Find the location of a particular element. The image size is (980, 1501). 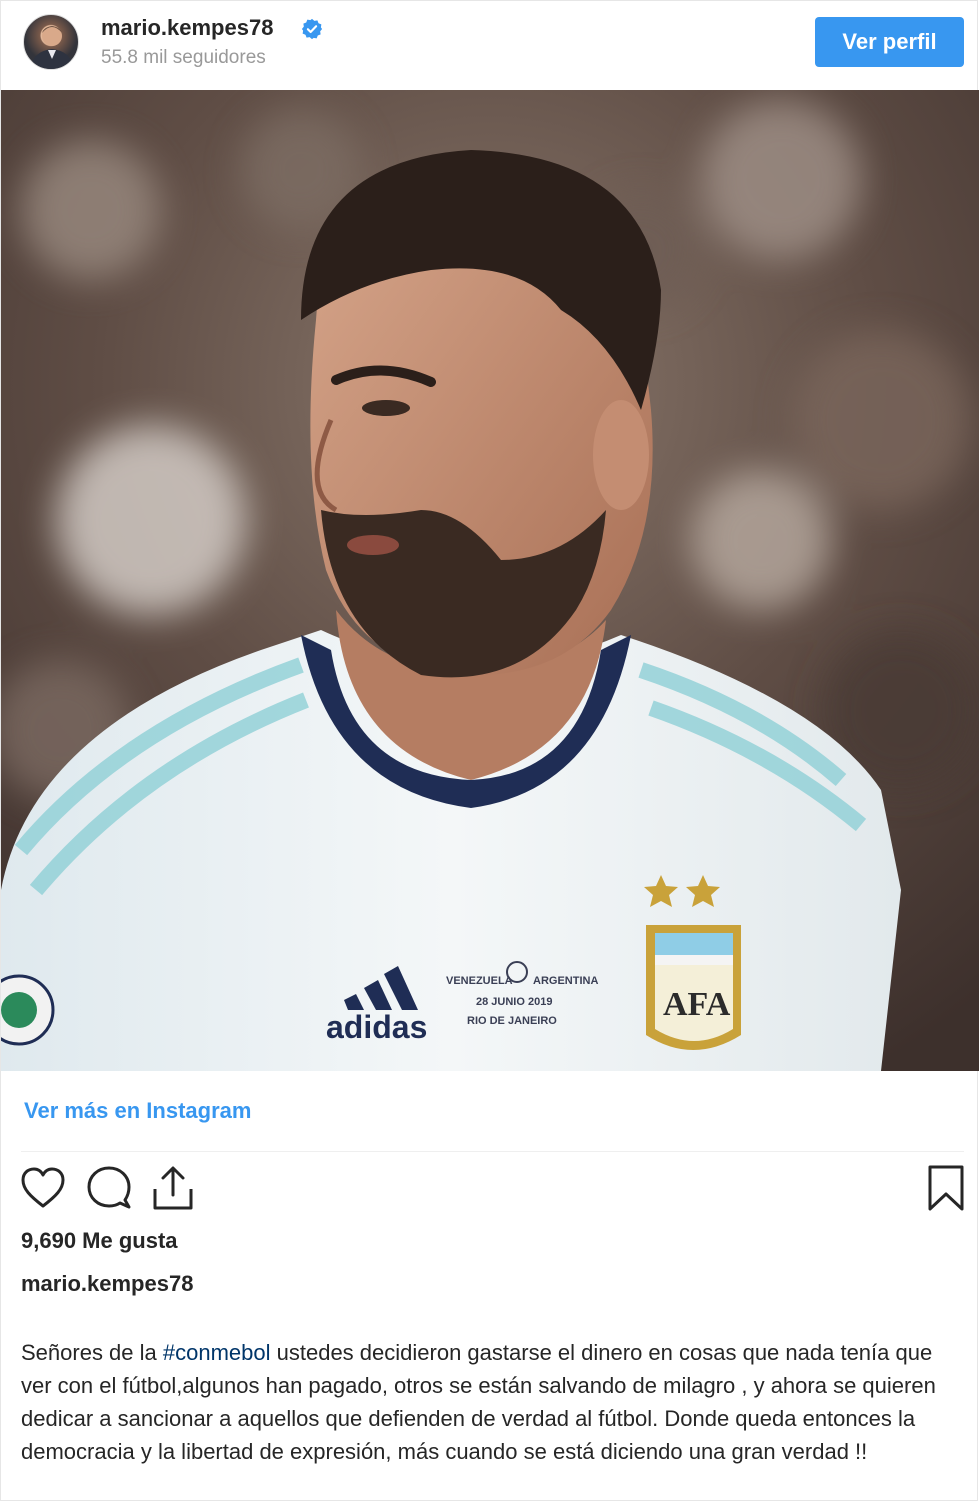

afa-crest-text: AFA is located at coordinates (697, 1004).